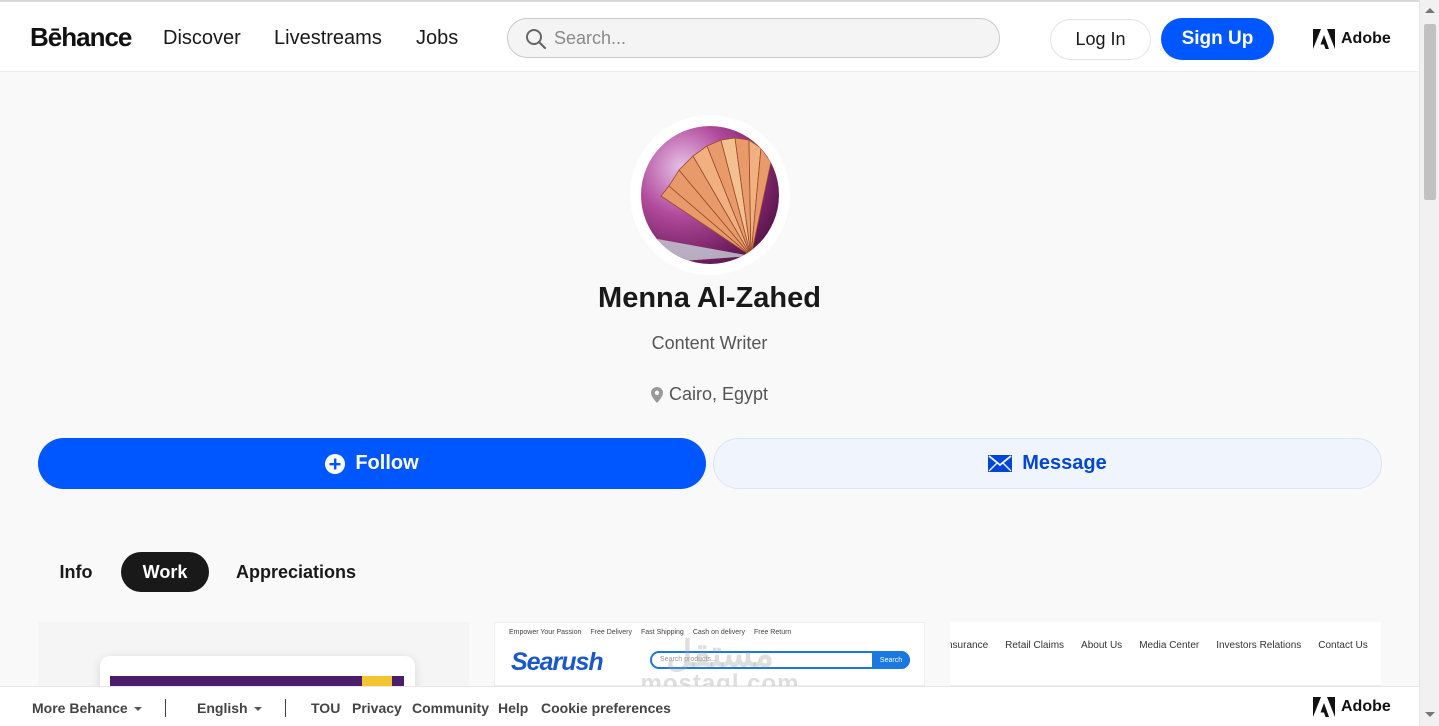 The width and height of the screenshot is (1439, 726). I want to click on thumbnail-nav-item: Investors Relations, so click(1259, 645).